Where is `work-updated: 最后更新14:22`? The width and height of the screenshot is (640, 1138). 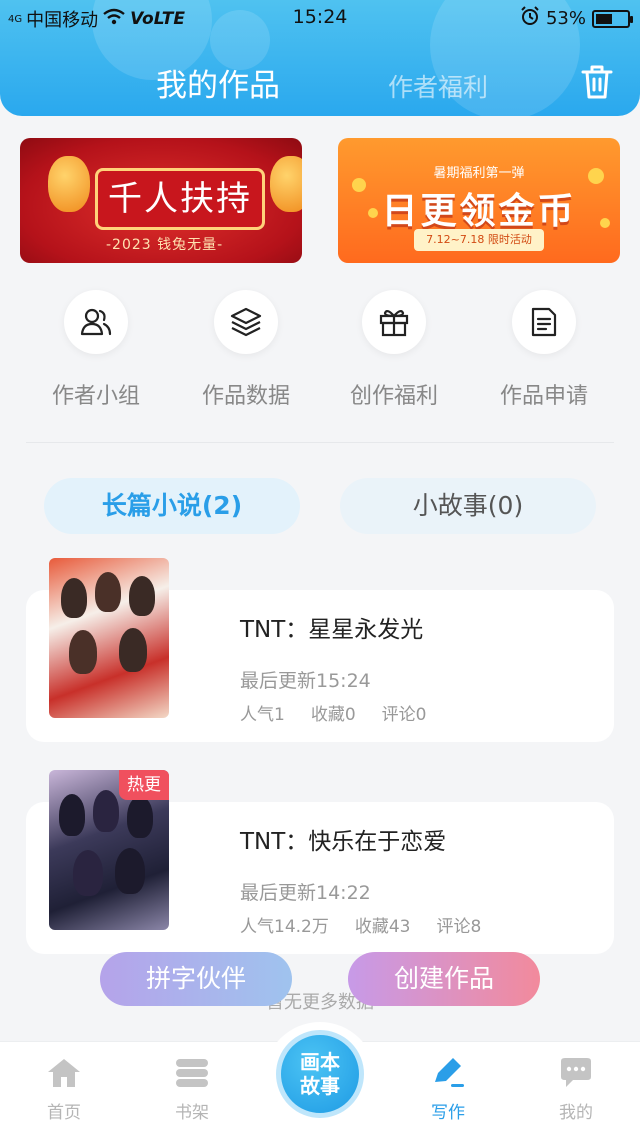
work-updated: 最后更新14:22 is located at coordinates (305, 893).